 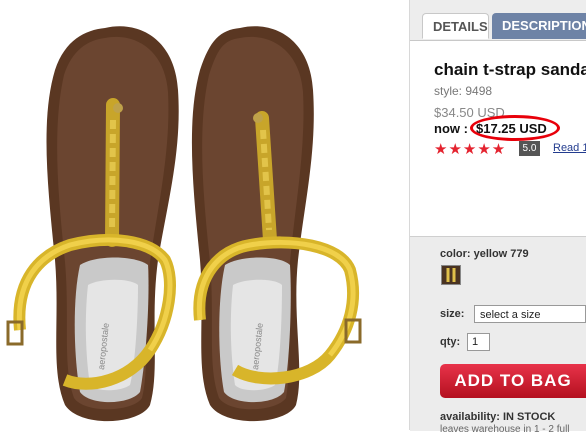 I want to click on sale-price-line: now : $17.25 USD, so click(x=490, y=128).